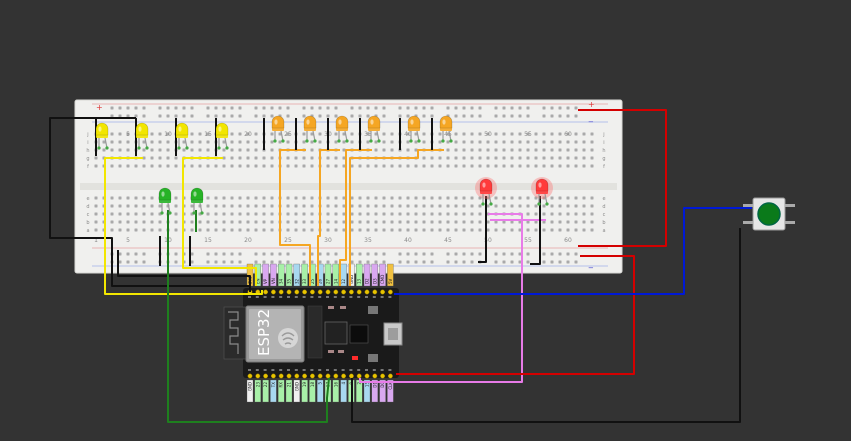 This screenshot has height=441, width=851. I want to click on esp32-pin-label: 23, so click(257, 385).